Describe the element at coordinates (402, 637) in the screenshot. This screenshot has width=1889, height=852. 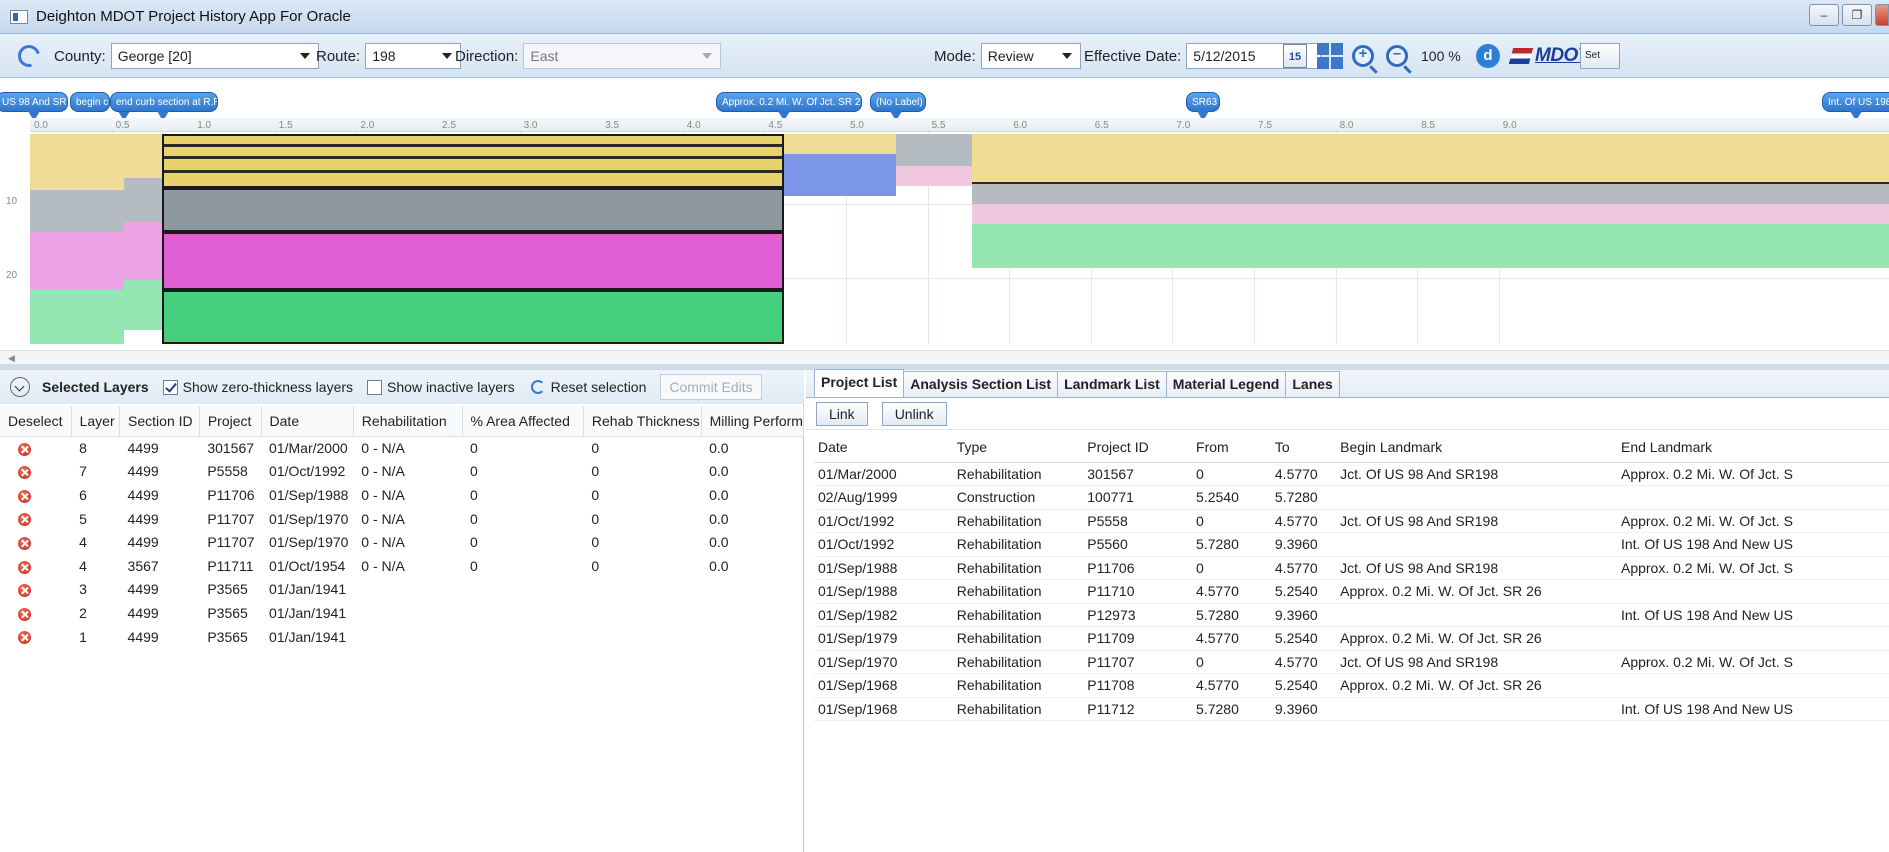
I see `table-row: 1 4499 P3565 01/Jan/1941` at that location.